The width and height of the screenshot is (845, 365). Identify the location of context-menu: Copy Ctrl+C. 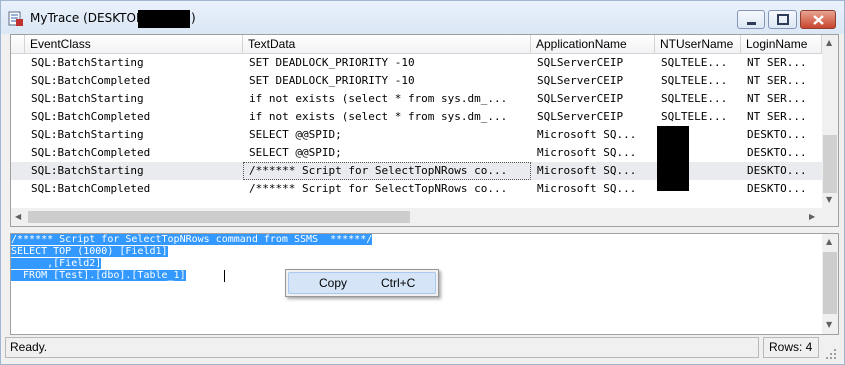
(362, 283).